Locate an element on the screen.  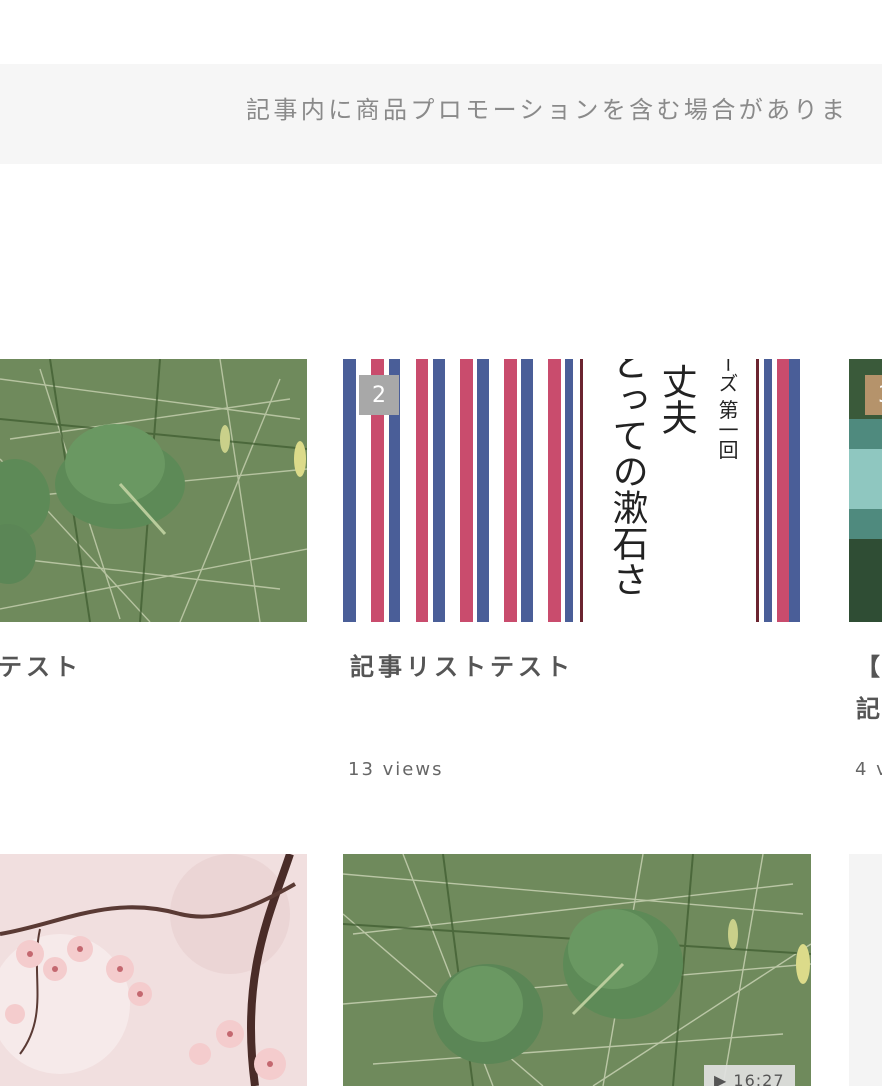
thumbnail-soseki-poster: ーズ 第一回 丈夫 とっての漱石さ 2 is located at coordinates (571, 490).